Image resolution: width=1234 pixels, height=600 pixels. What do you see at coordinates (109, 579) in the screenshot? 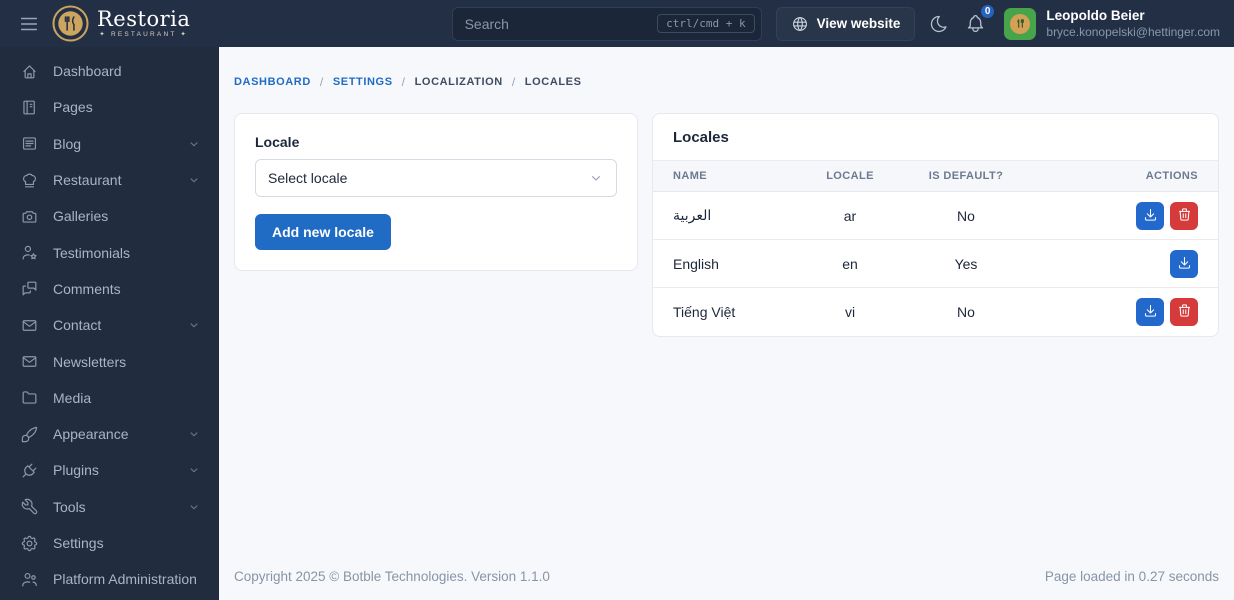
I see `sidebar-item-platform-administration: Platform Administration` at bounding box center [109, 579].